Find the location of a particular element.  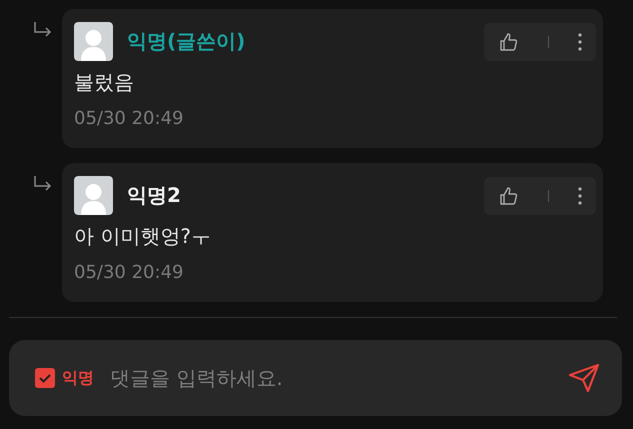

author-name: 익명(글쓴이) is located at coordinates (186, 41).